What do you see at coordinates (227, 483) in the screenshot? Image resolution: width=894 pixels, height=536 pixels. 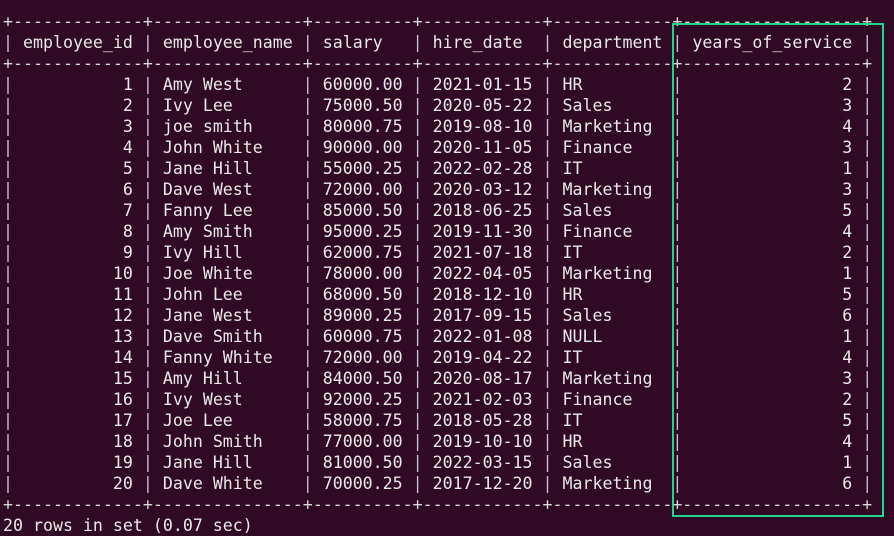 I see `cell-employee-name: Dave White` at bounding box center [227, 483].